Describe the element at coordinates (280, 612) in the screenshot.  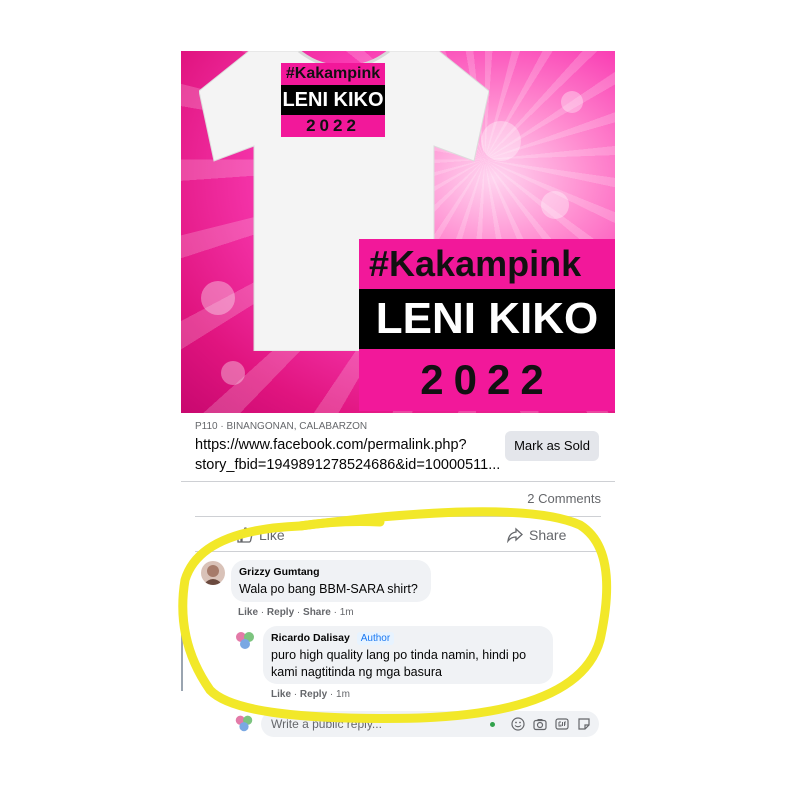
I see `comment-reply-link: Reply` at that location.